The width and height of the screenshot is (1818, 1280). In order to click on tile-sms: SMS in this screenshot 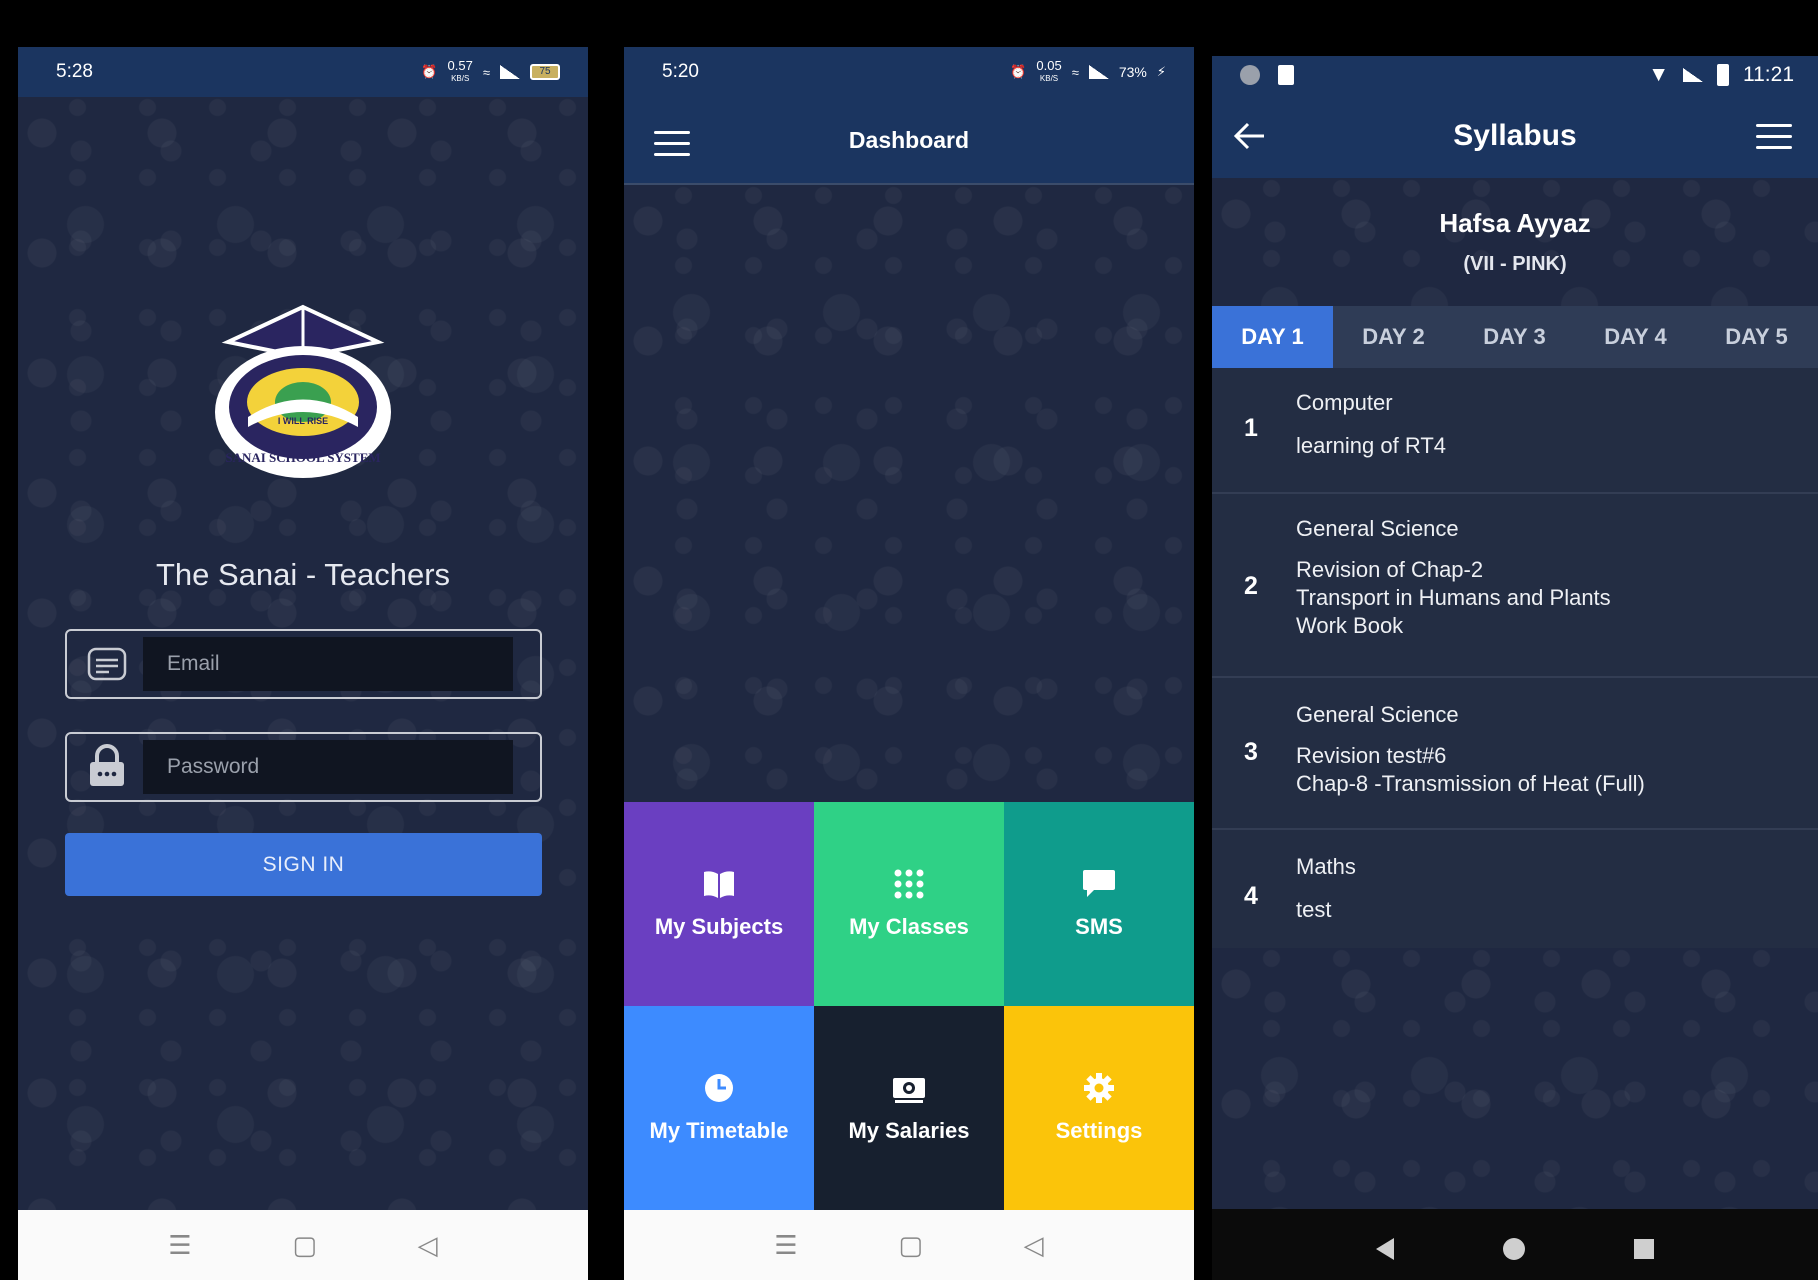, I will do `click(1099, 904)`.